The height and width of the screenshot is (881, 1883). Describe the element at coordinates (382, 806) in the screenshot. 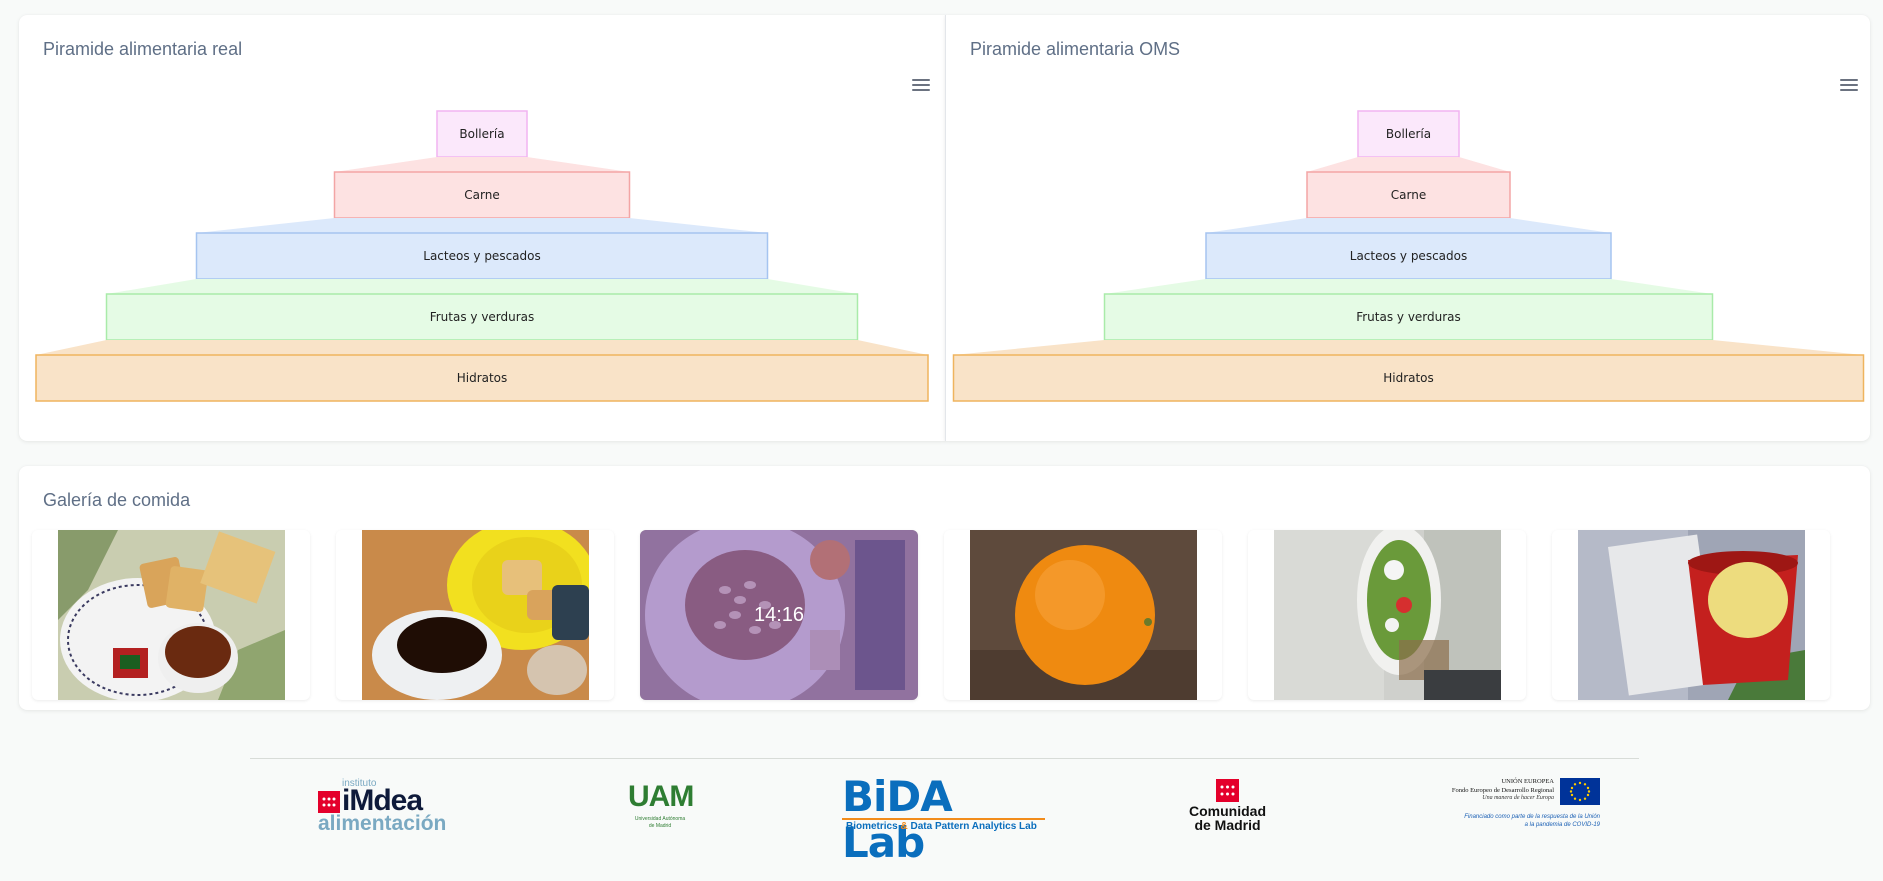

I see `imdea-alimentacion-logo: instituto iMdea alimentación` at that location.